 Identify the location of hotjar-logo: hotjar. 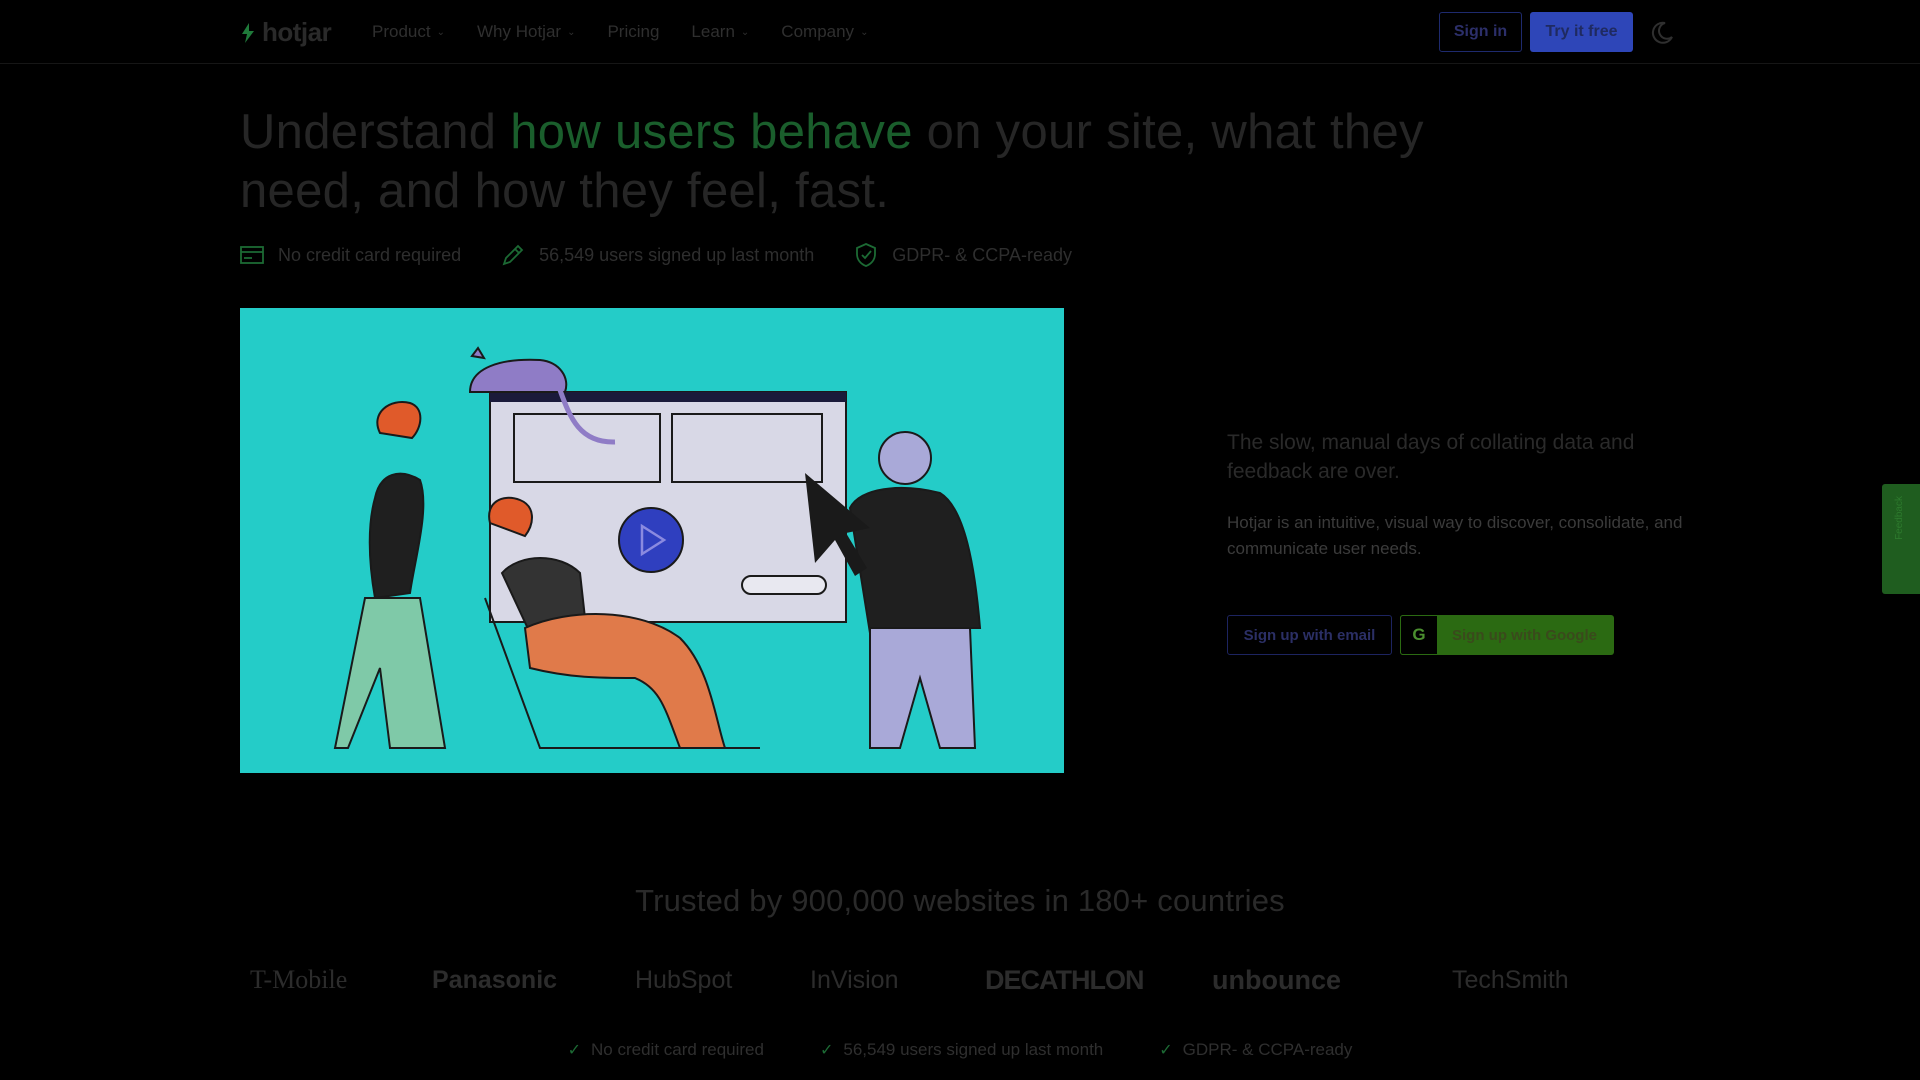
(286, 32).